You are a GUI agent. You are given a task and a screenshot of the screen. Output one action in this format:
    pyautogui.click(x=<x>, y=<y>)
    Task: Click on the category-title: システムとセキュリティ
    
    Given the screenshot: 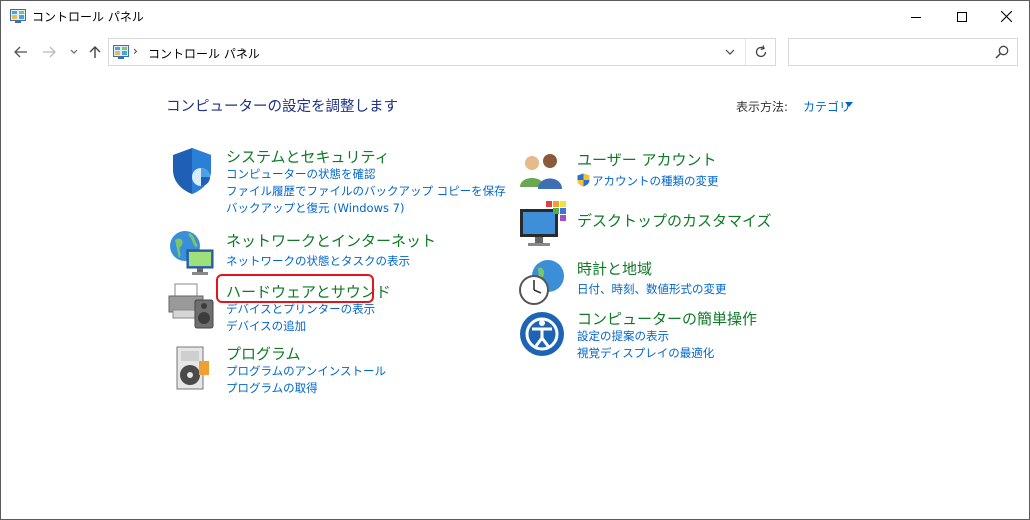 What is the action you would take?
    pyautogui.click(x=308, y=156)
    